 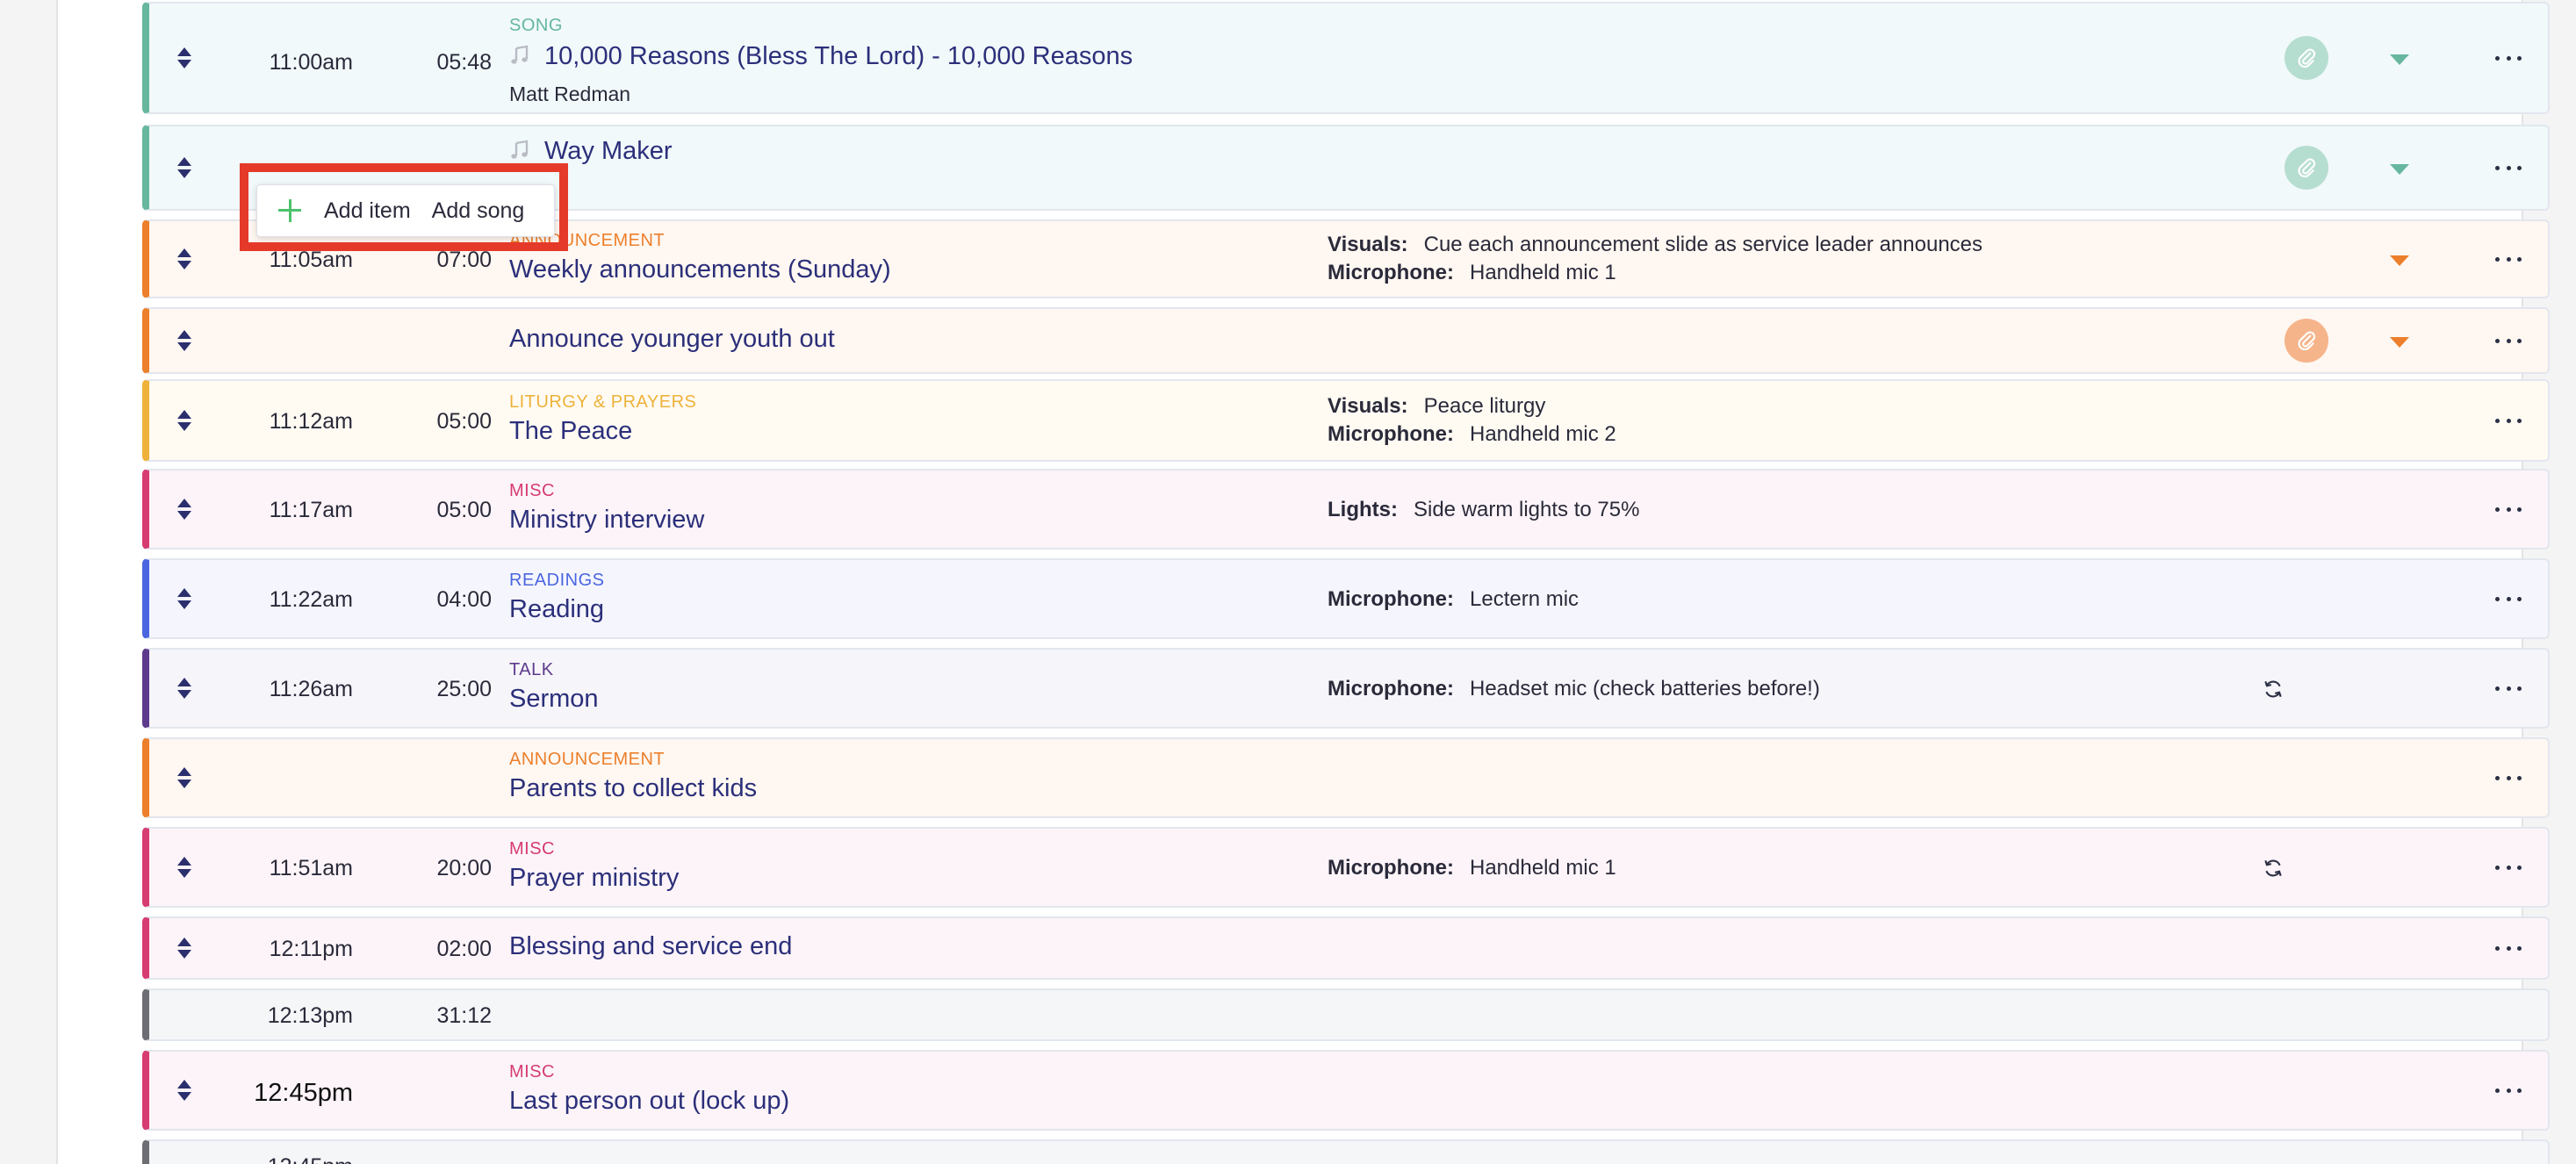 I want to click on item-title: Prayer ministry, so click(x=594, y=878).